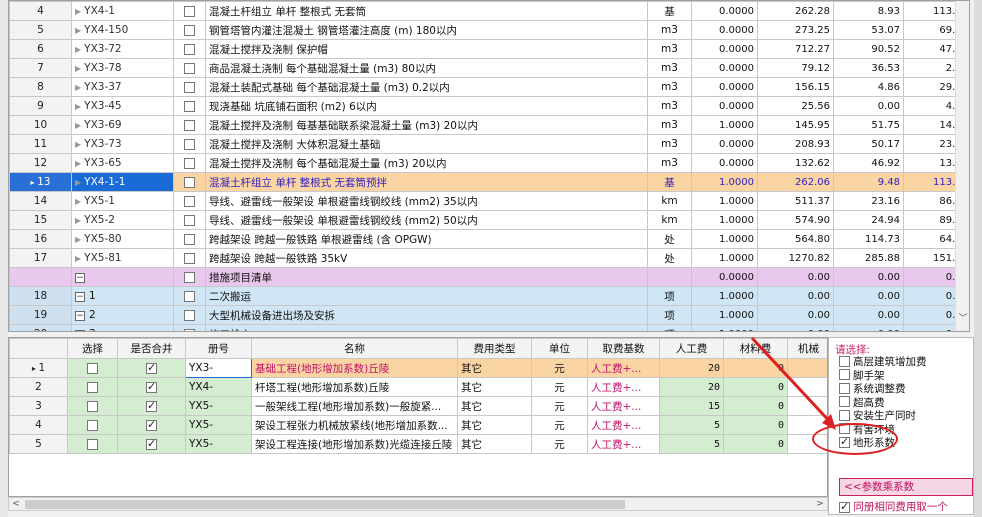 Image resolution: width=982 pixels, height=517 pixels. Describe the element at coordinates (122, 106) in the screenshot. I see `item-code: ▶ YX3-45` at that location.